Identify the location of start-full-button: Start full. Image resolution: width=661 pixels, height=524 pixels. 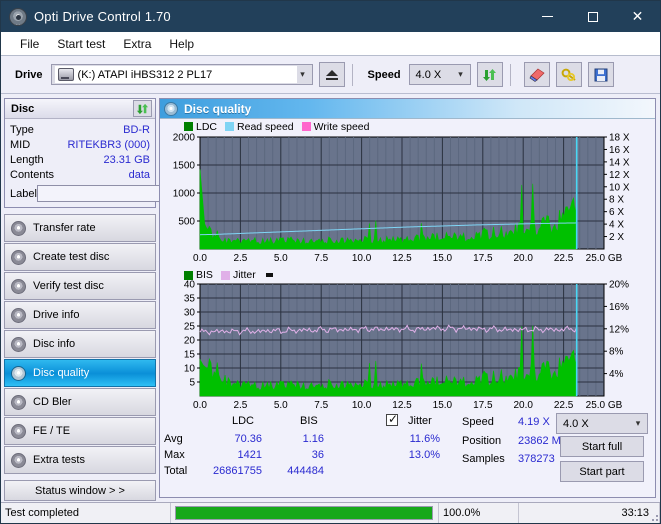
(602, 446).